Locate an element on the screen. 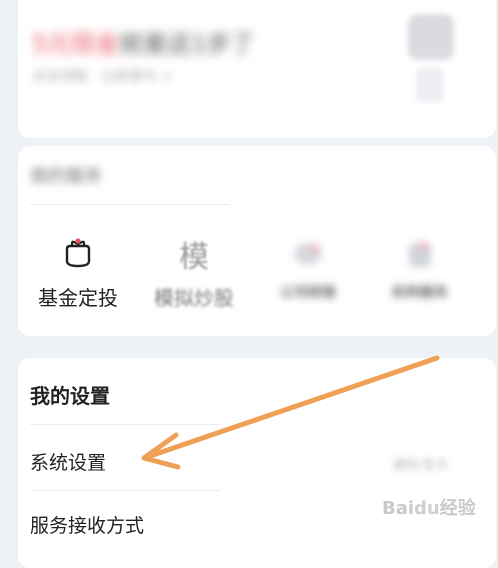 This screenshot has height=568, width=498. service-institution: 机构服务 is located at coordinates (420, 268).